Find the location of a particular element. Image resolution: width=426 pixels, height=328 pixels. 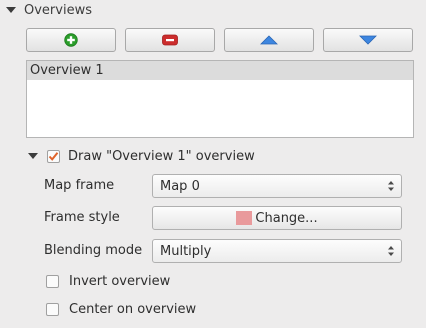

invert-overview-label: Invert overview is located at coordinates (120, 281).